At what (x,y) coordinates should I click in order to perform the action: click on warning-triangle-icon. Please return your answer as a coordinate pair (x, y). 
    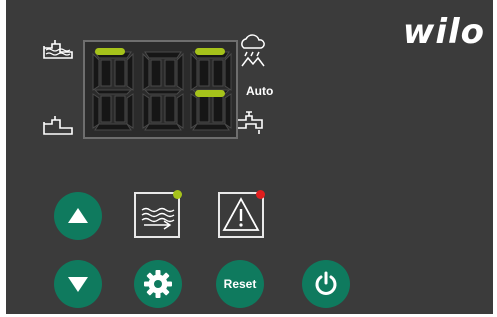
    Looking at the image, I should click on (241, 214).